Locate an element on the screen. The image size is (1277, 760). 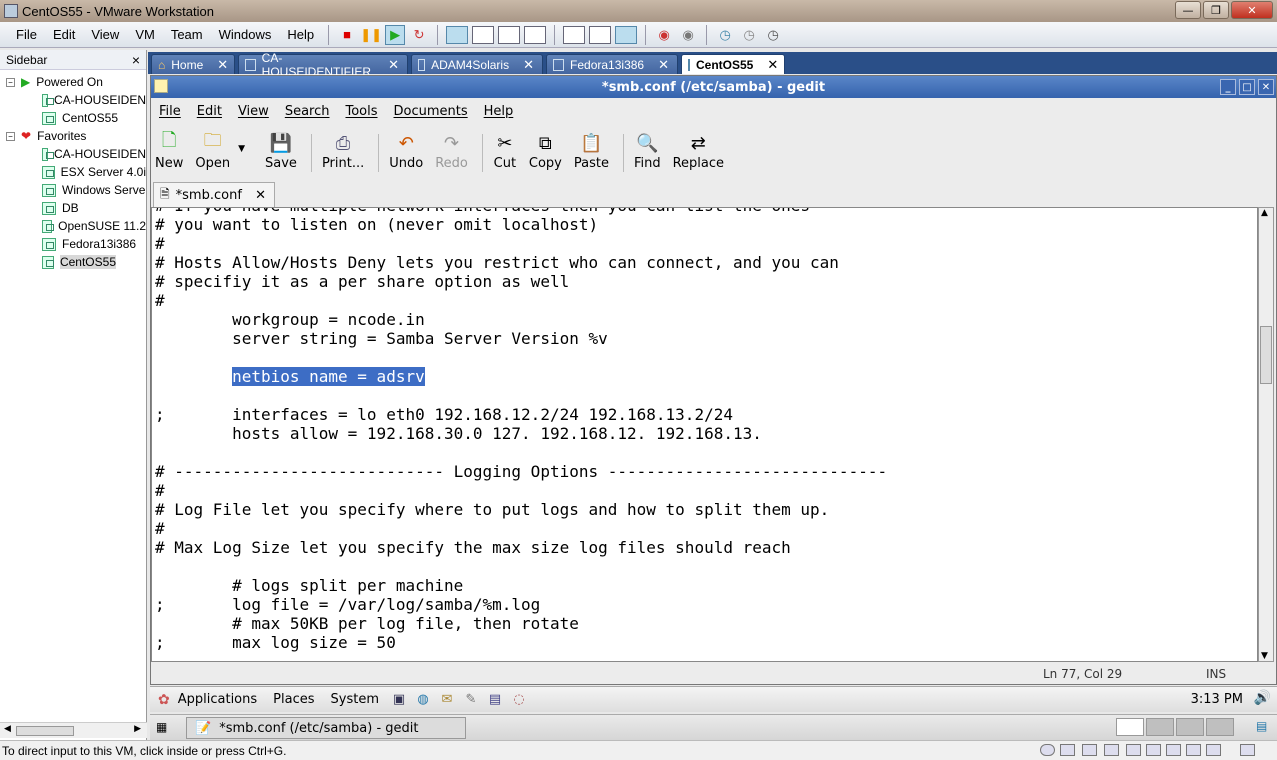
tabs-view-icon is located at coordinates (626, 34).